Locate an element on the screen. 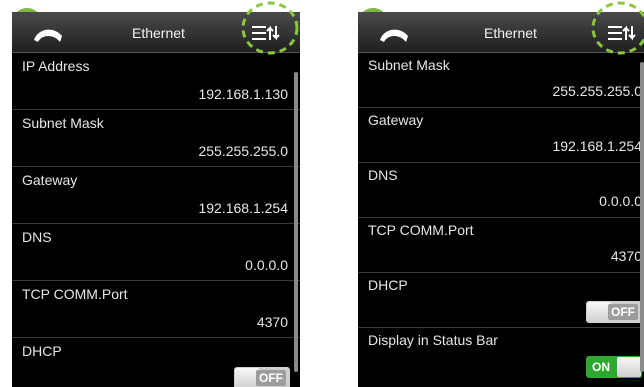 The width and height of the screenshot is (644, 387). toggle-state: ON is located at coordinates (601, 367).